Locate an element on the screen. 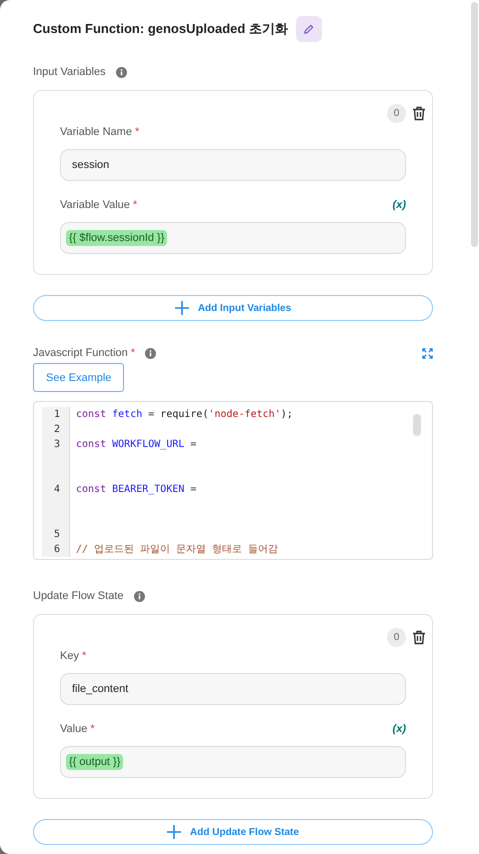  line-number: 2 is located at coordinates (56, 429).